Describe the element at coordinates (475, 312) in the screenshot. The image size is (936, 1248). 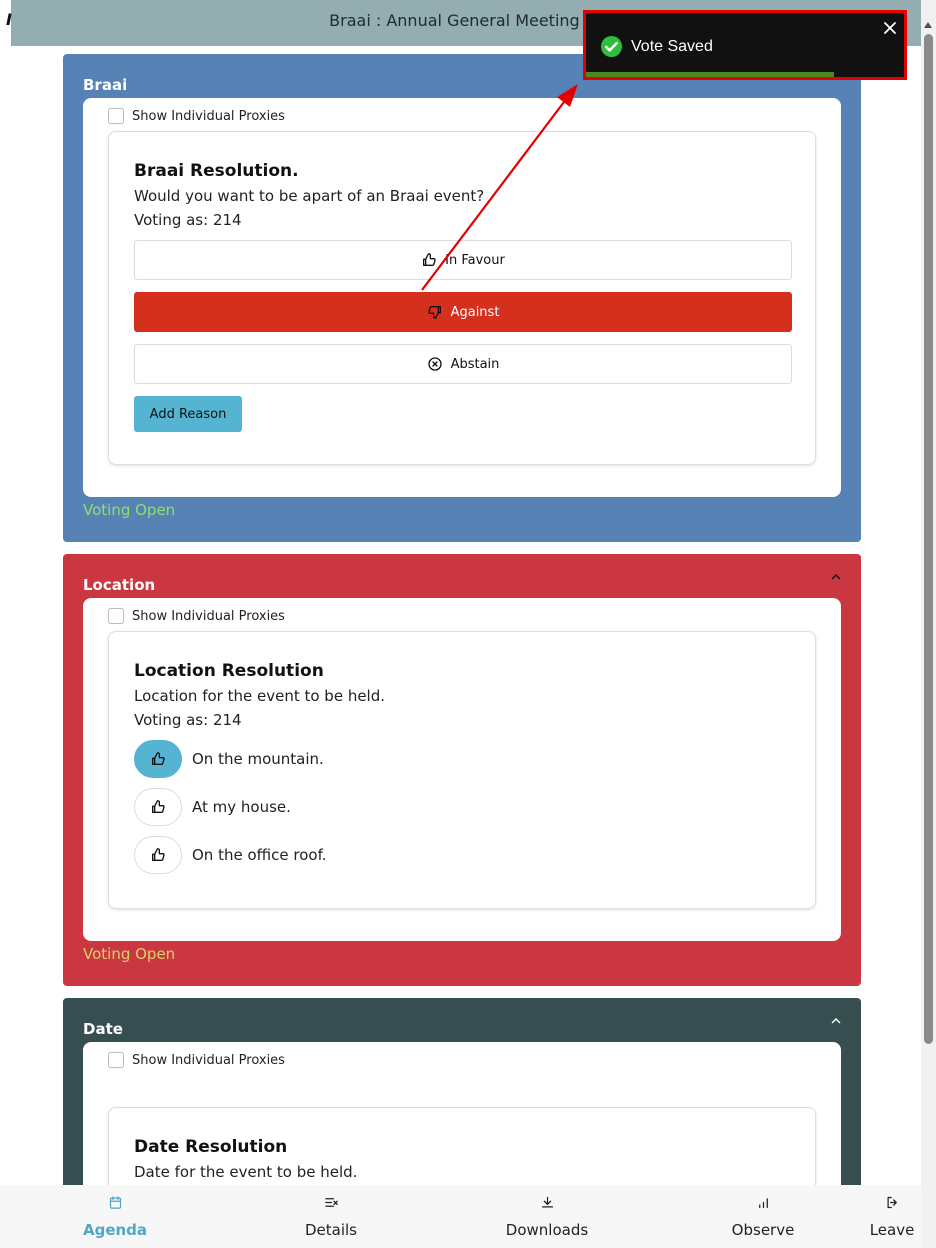
I see `against-label: Against` at that location.